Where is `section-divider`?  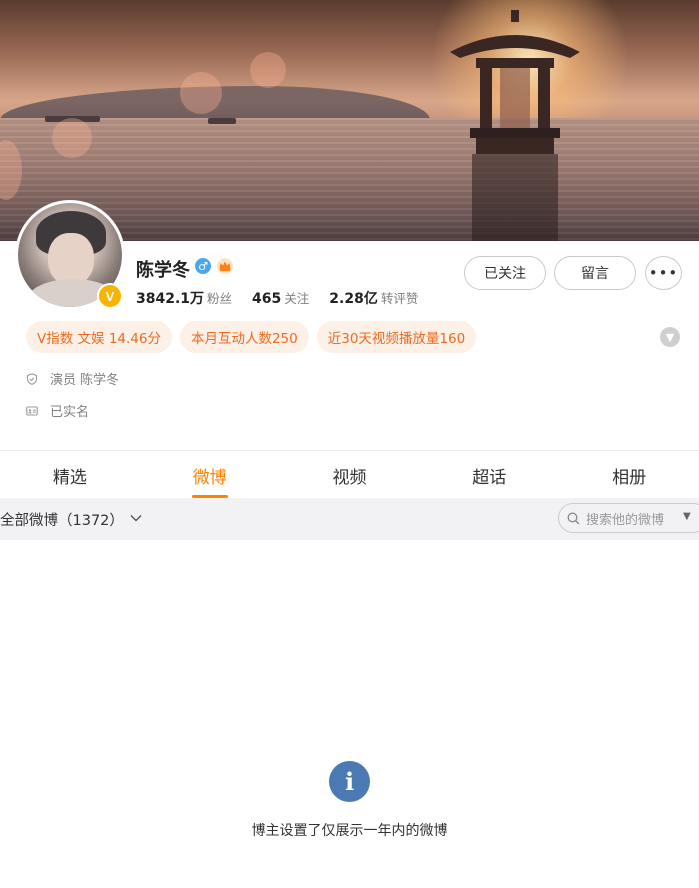 section-divider is located at coordinates (349, 450).